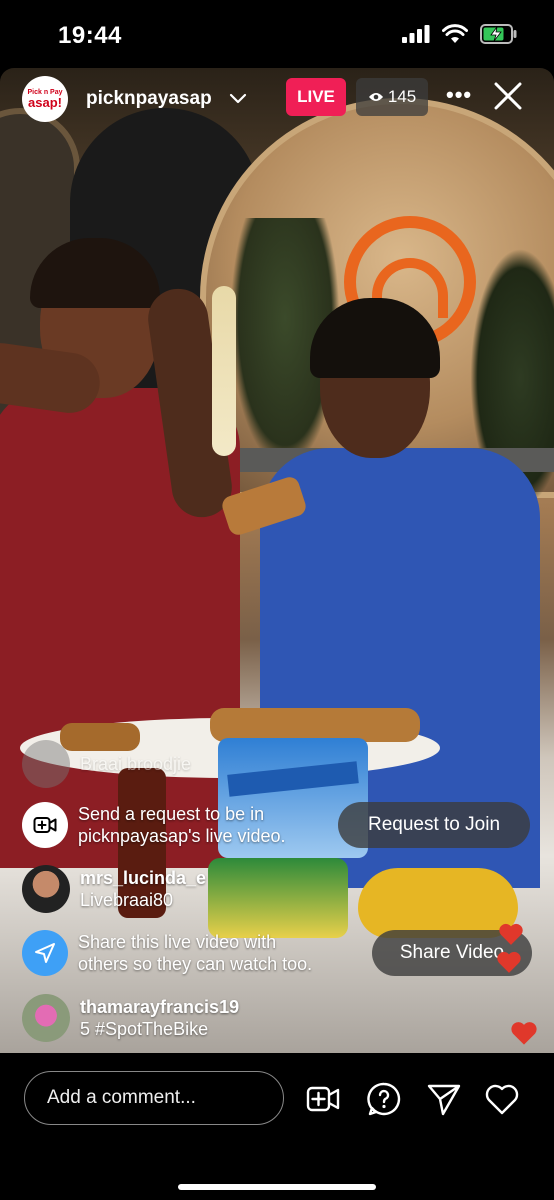 Image resolution: width=554 pixels, height=1200 pixels. I want to click on comment-input, so click(154, 1098).